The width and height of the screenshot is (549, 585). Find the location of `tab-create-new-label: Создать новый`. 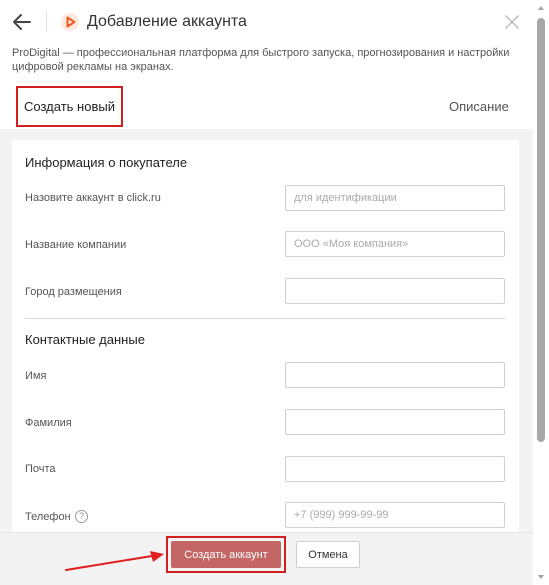

tab-create-new-label: Создать новый is located at coordinates (69, 106).